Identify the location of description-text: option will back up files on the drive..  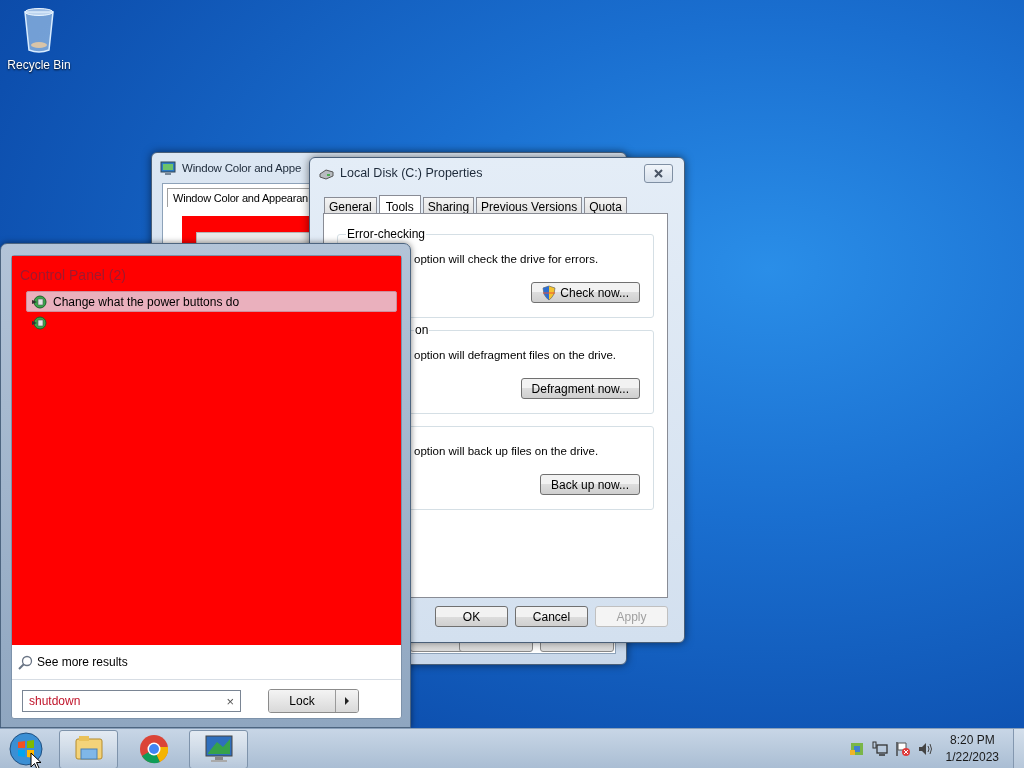
(507, 451).